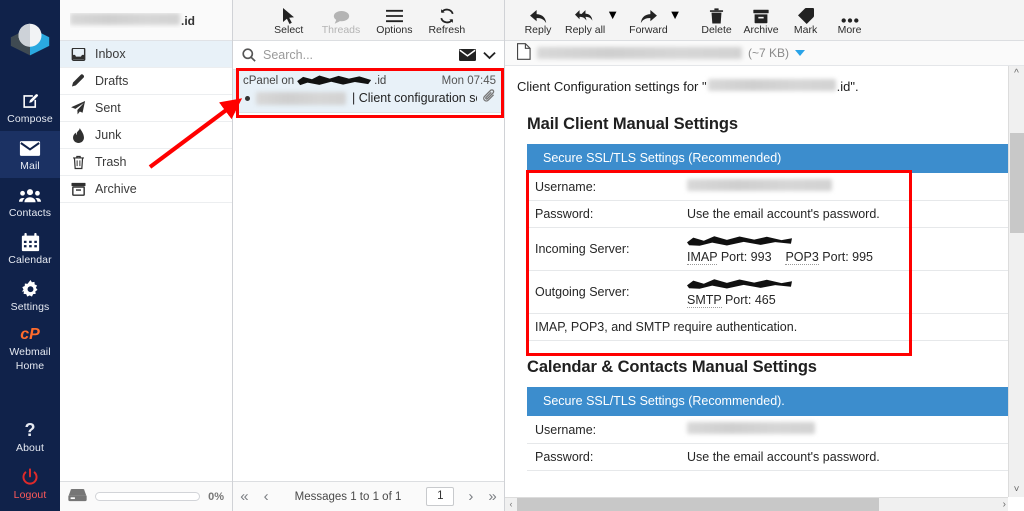  I want to click on account-header: .id, so click(146, 20).